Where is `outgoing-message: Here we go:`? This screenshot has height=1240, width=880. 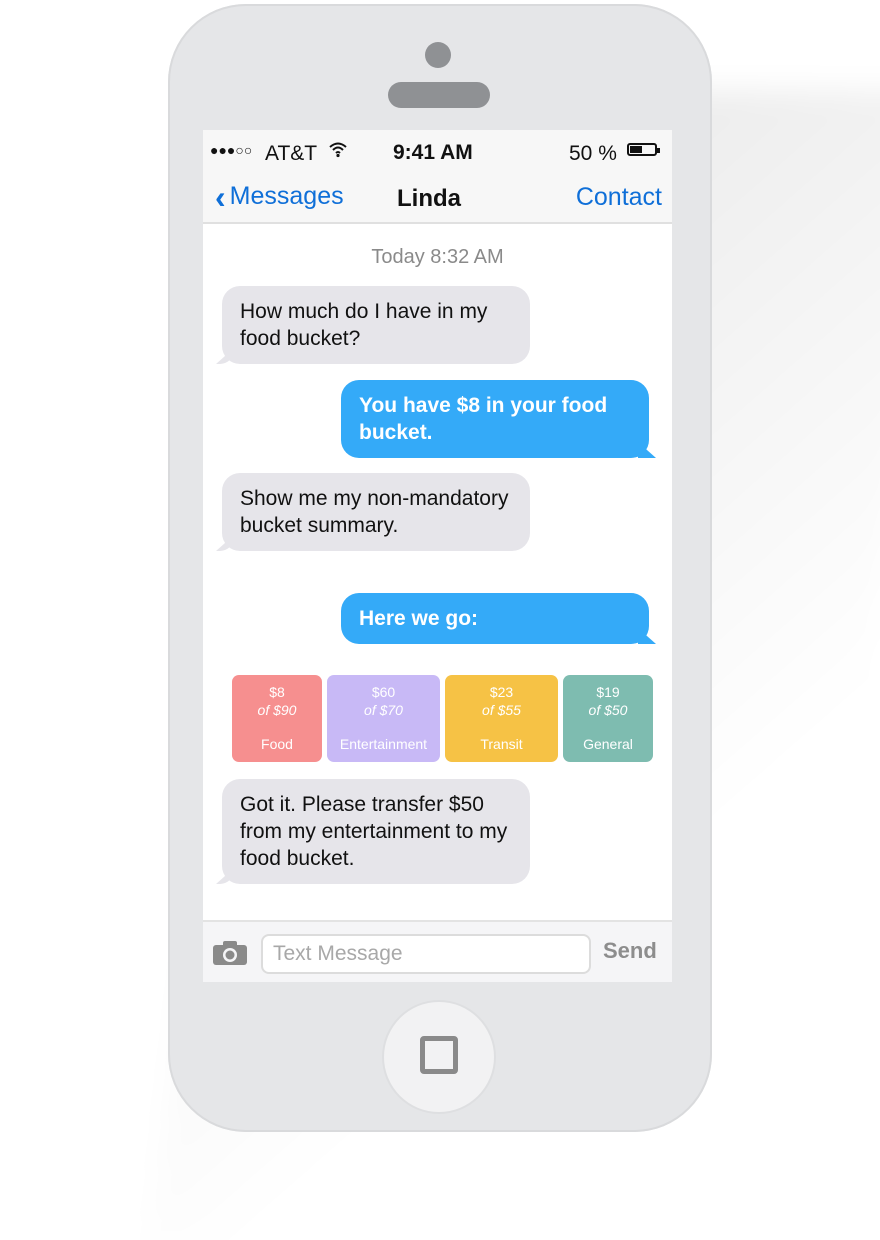 outgoing-message: Here we go: is located at coordinates (495, 618).